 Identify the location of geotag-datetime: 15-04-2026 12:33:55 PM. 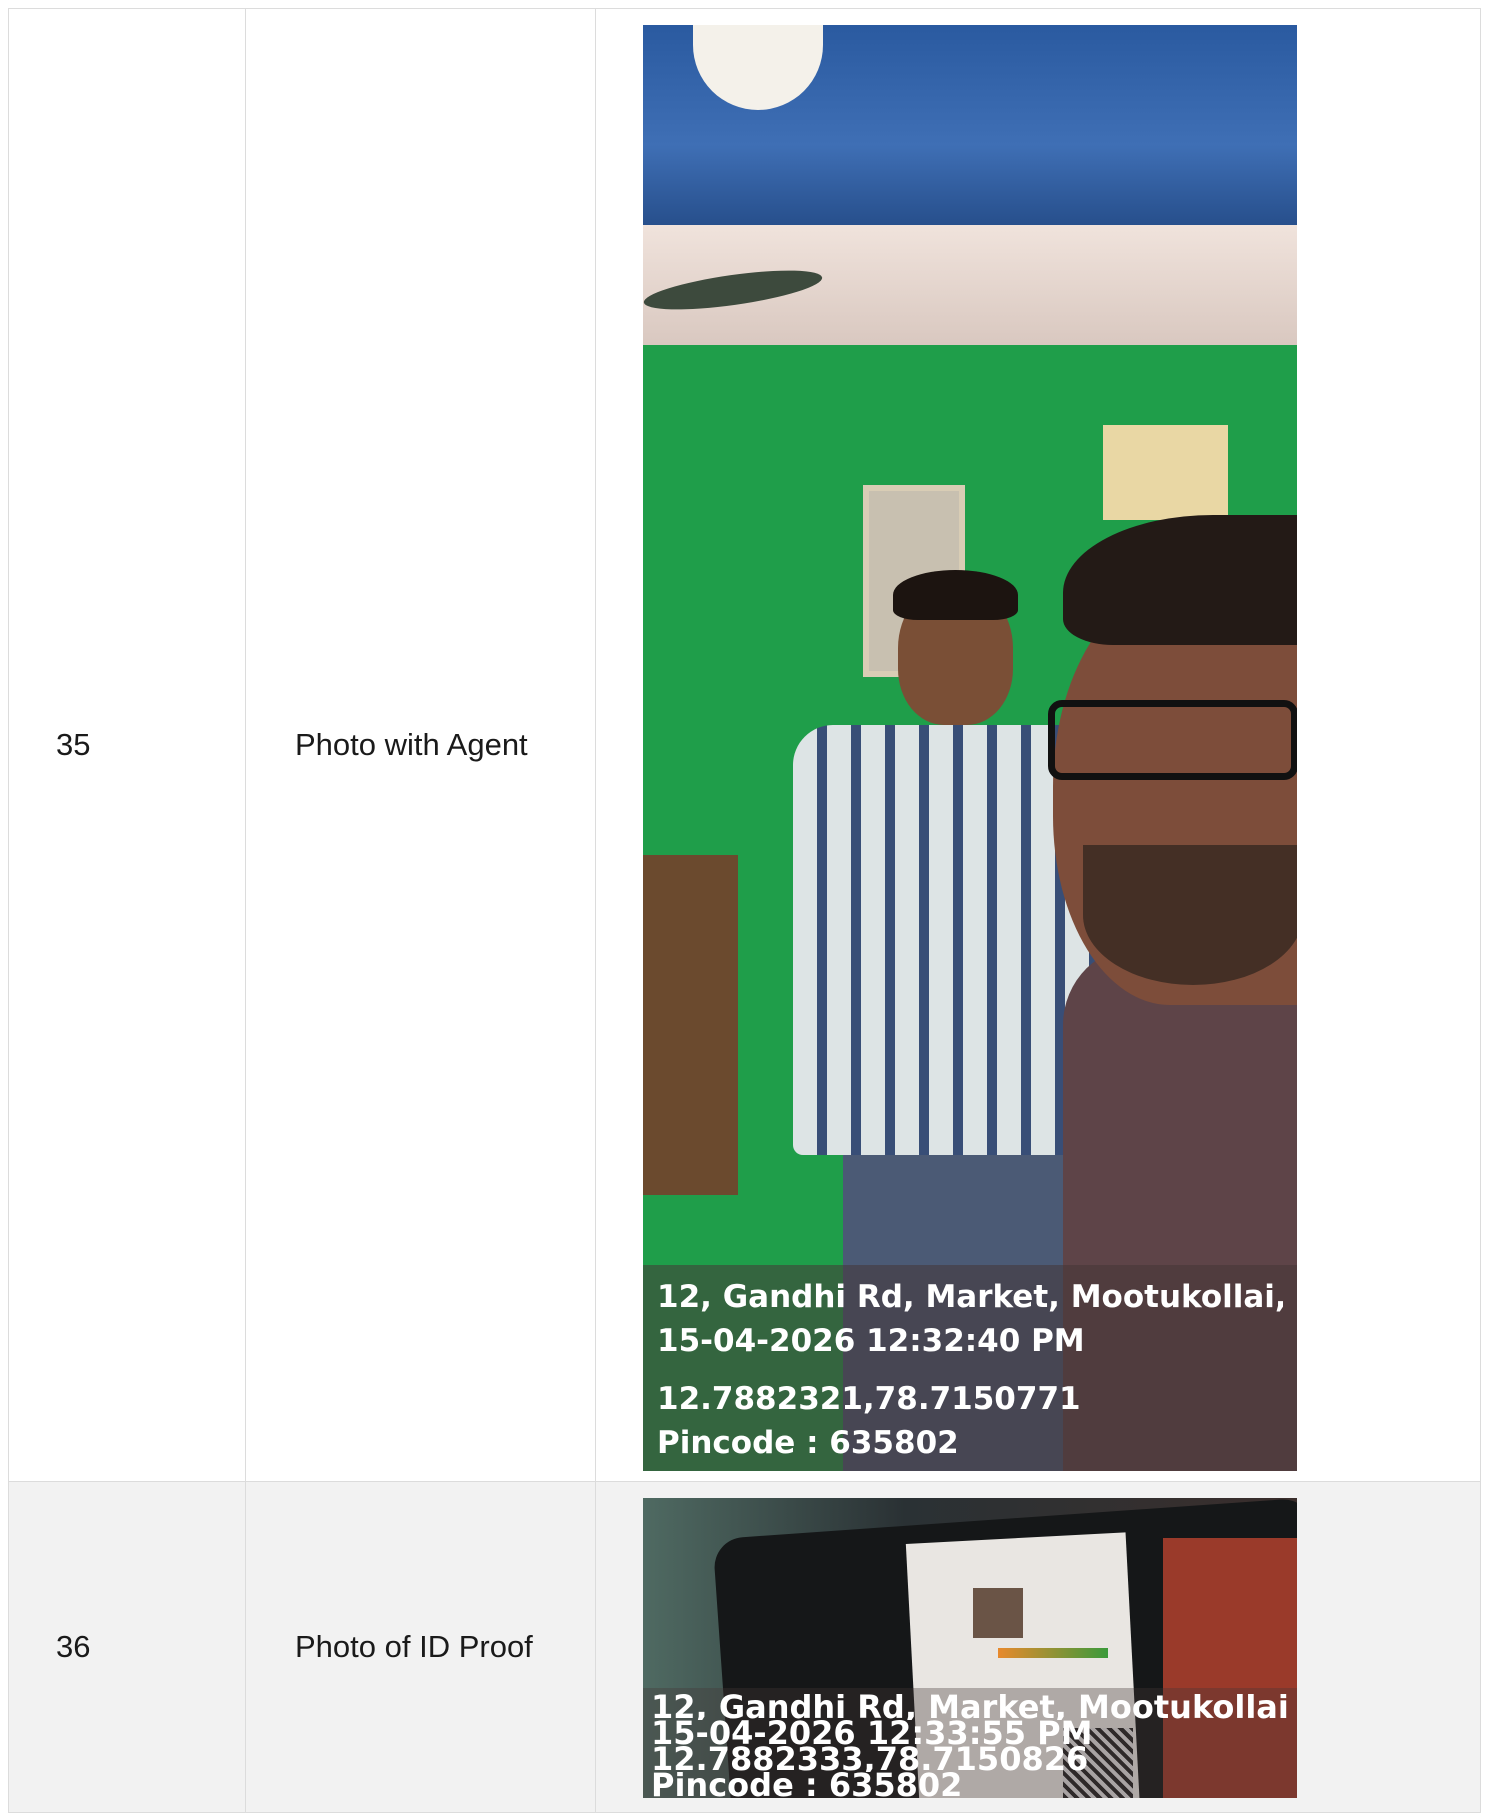
(872, 1733).